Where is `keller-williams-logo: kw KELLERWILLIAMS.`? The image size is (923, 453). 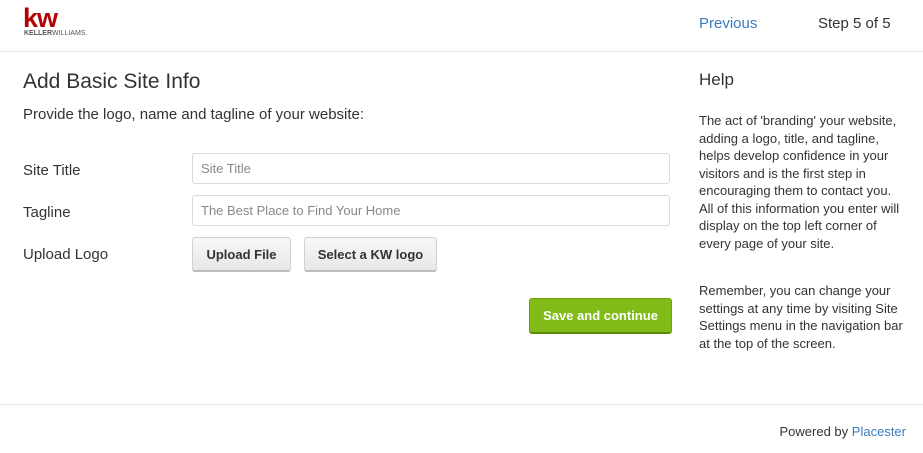 keller-williams-logo: kw KELLERWILLIAMS. is located at coordinates (63, 22).